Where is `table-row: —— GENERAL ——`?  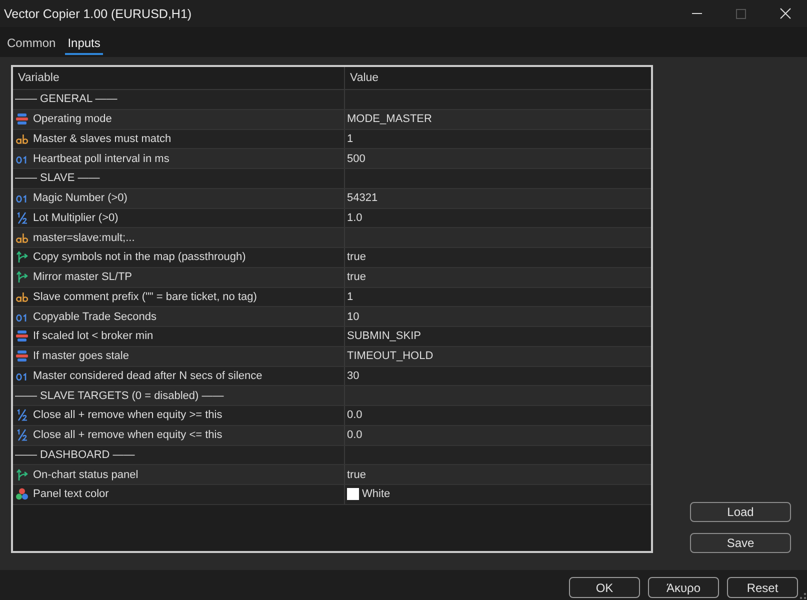 table-row: —— GENERAL —— is located at coordinates (332, 100).